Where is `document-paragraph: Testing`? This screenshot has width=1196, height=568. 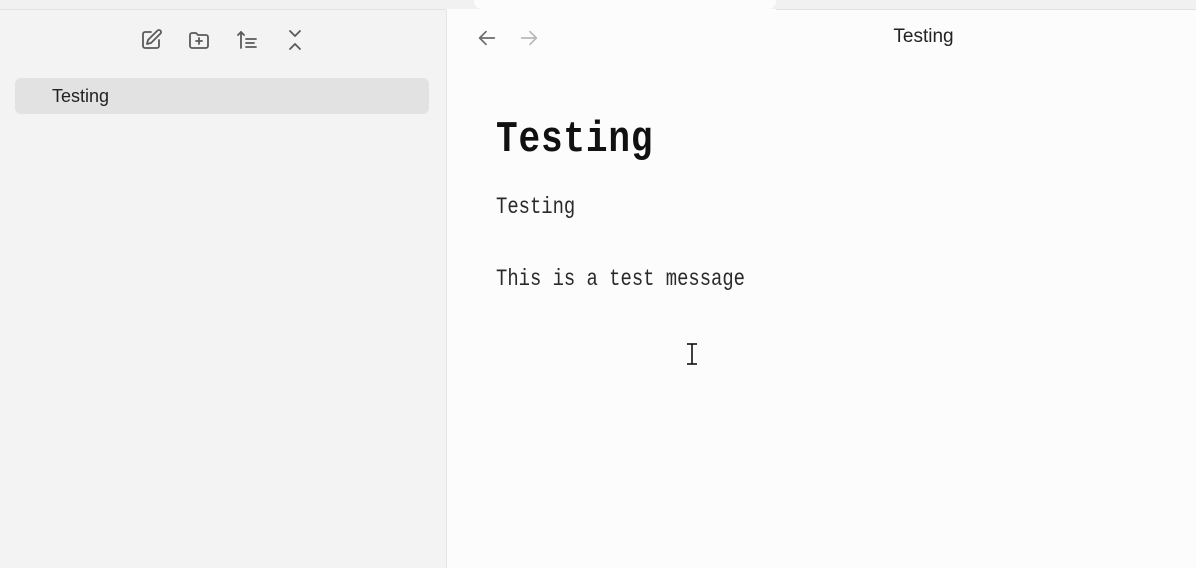
document-paragraph: Testing is located at coordinates (762, 207).